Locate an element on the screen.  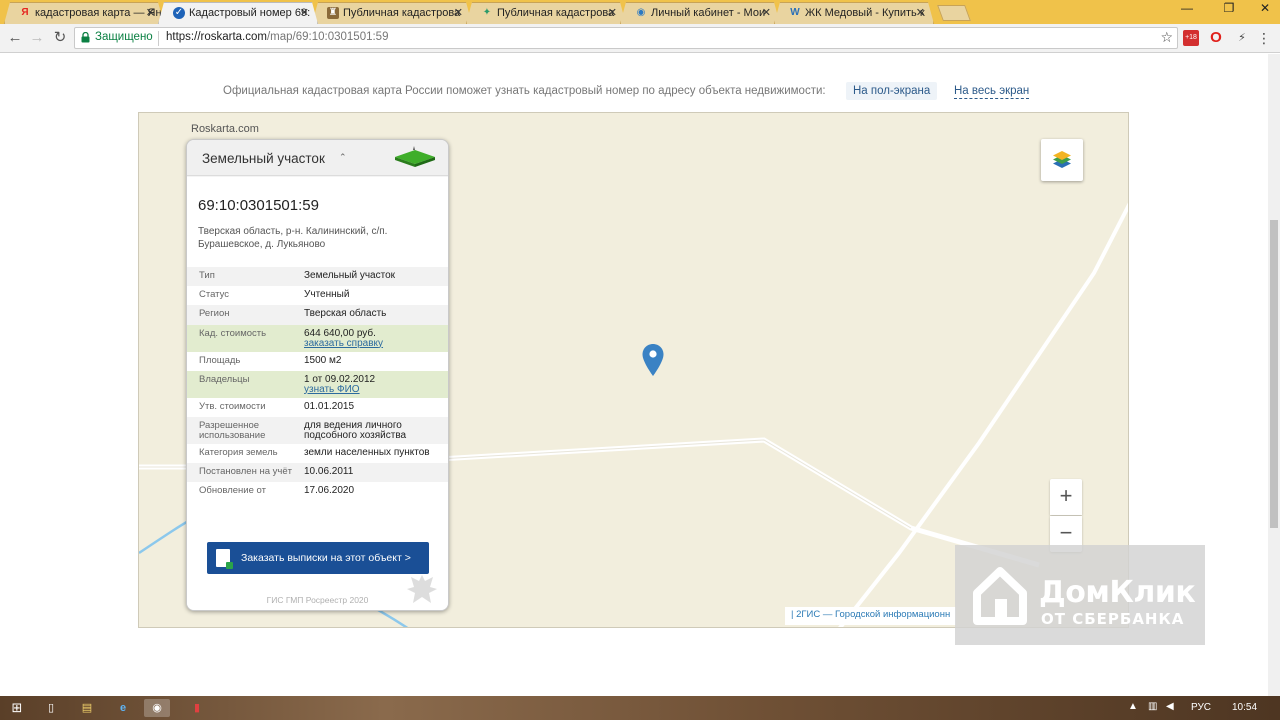
row-key: Регион is located at coordinates (214, 314).